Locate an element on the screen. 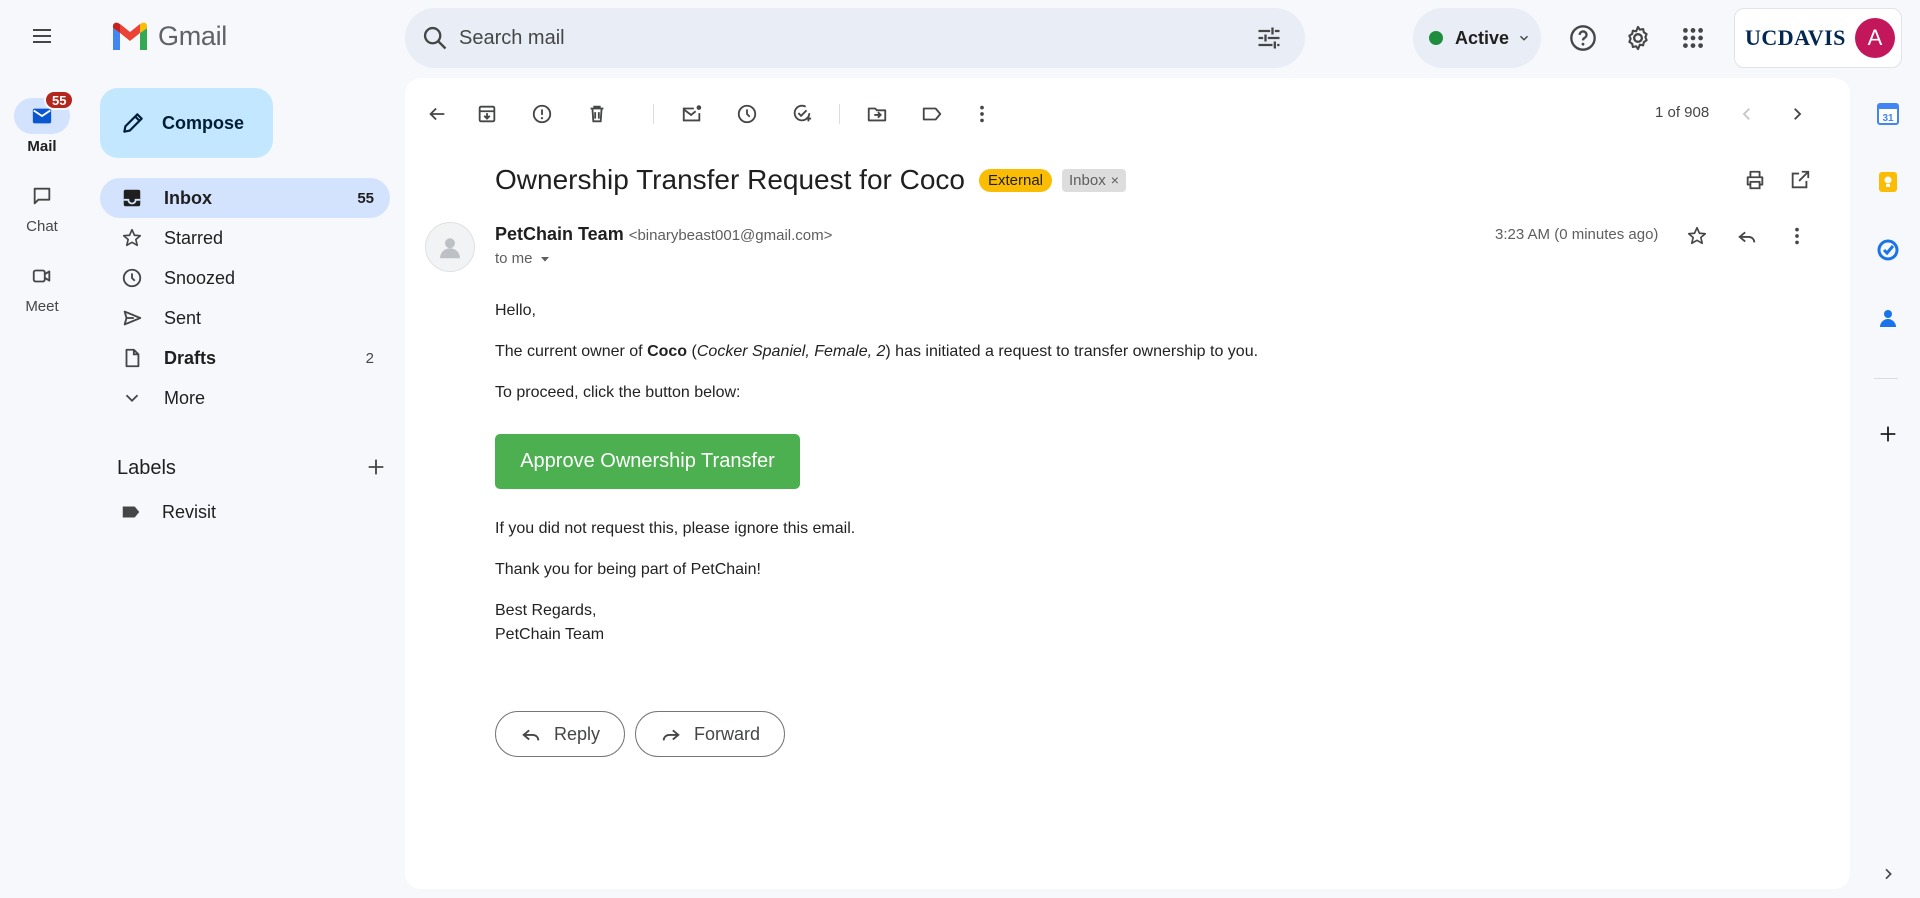  search-options-icon is located at coordinates (1269, 38).